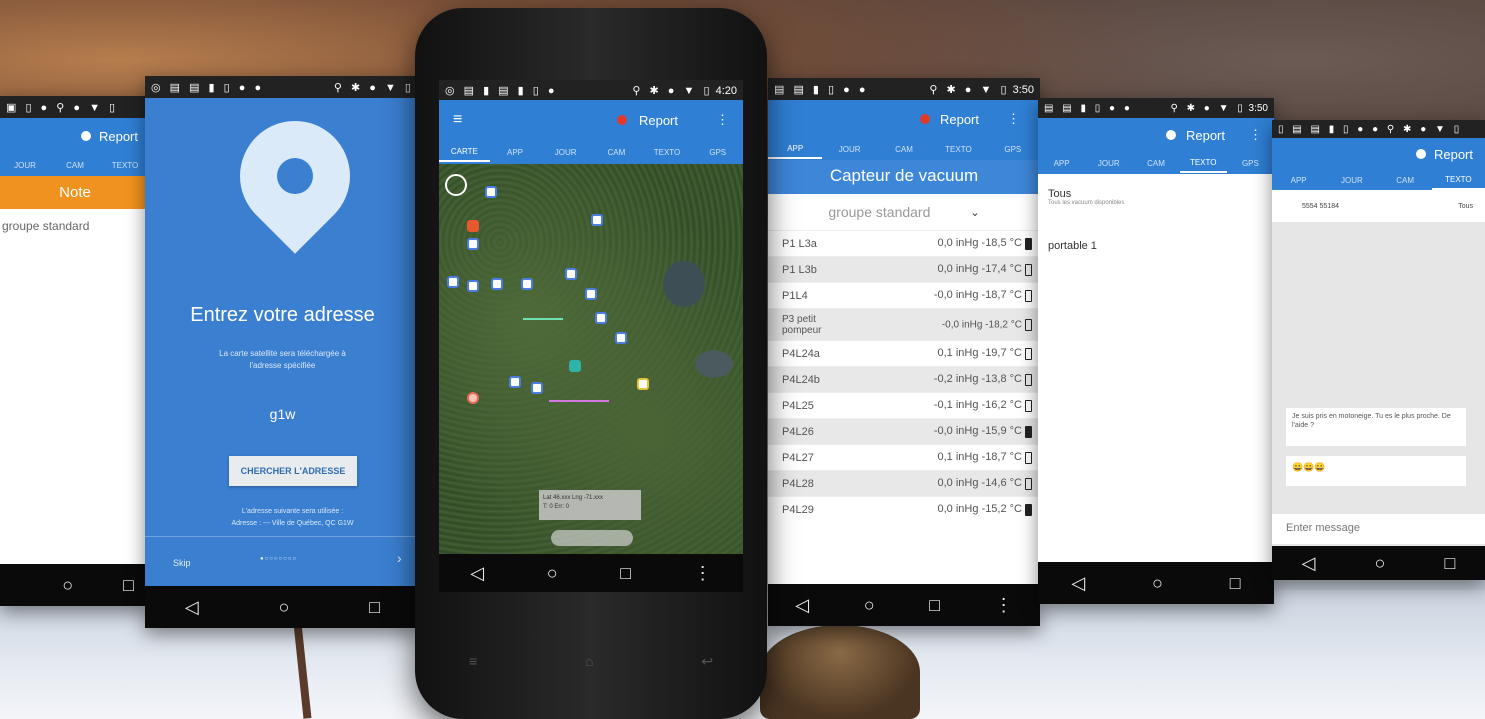 The height and width of the screenshot is (719, 1485). I want to click on message-input: Enter message, so click(1378, 529).